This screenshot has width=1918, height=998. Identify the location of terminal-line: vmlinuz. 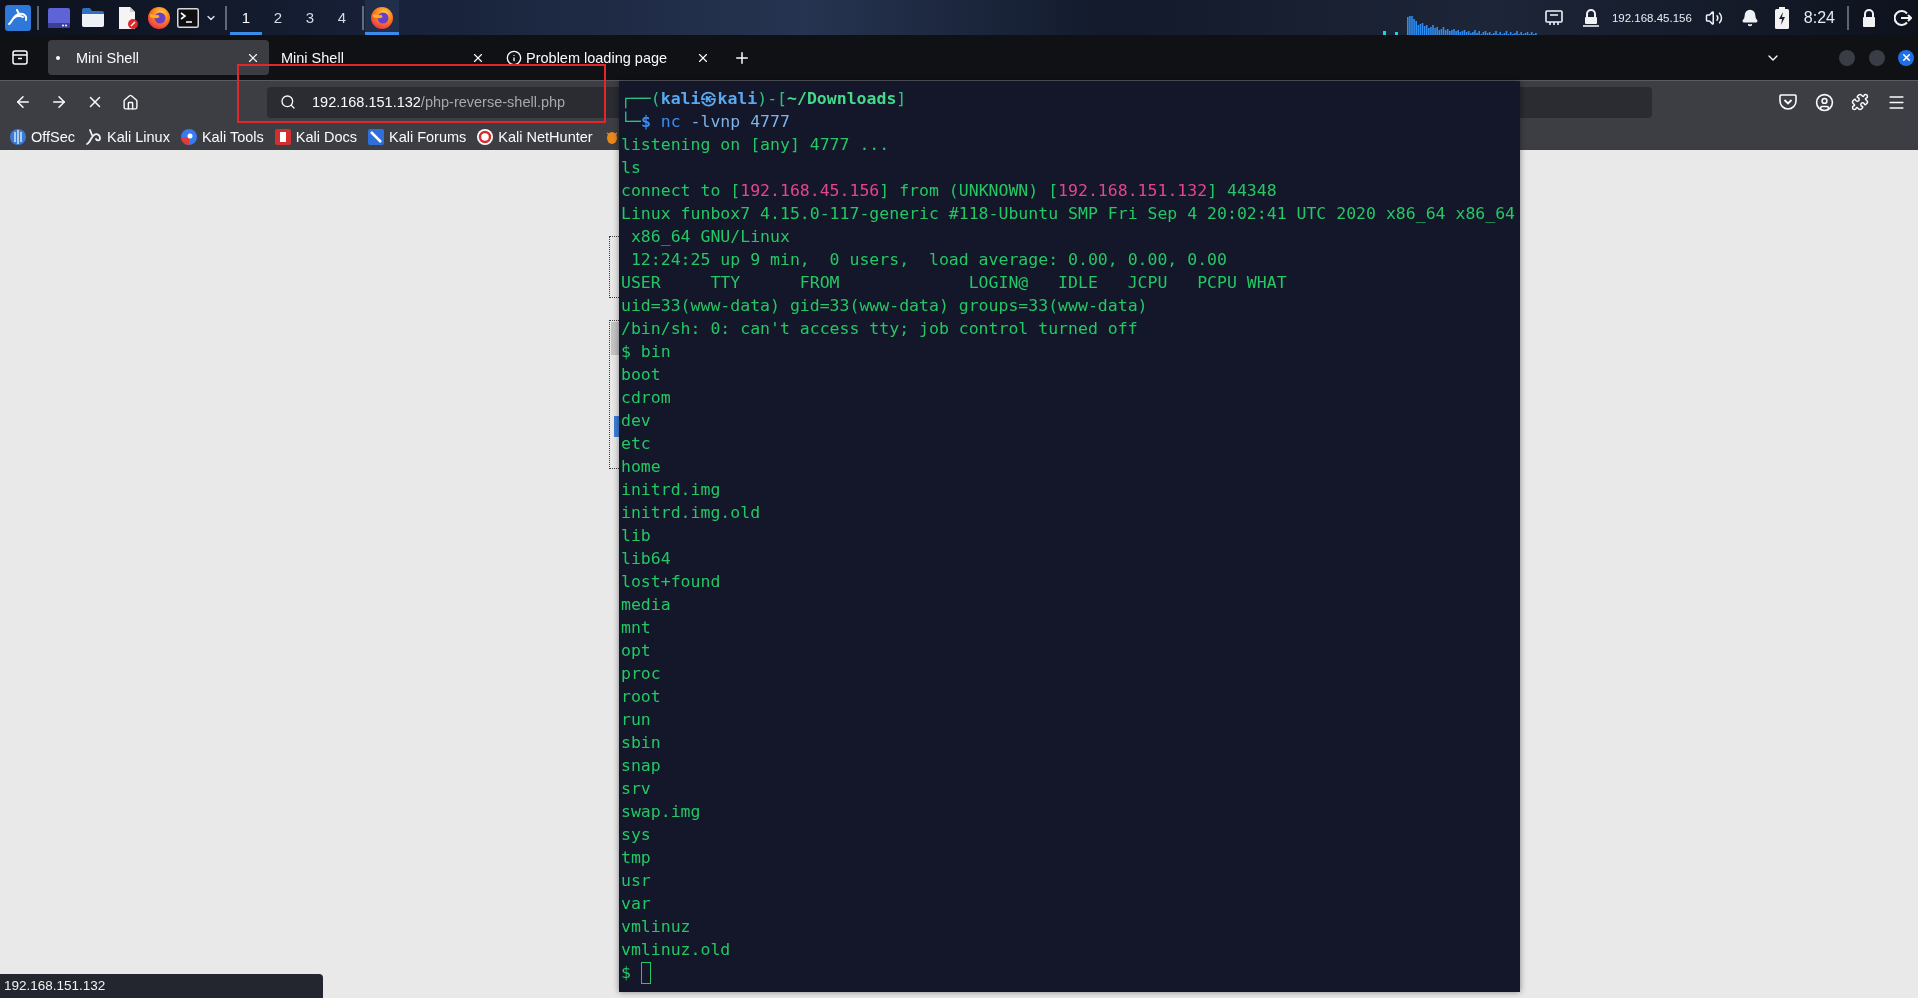
(656, 927).